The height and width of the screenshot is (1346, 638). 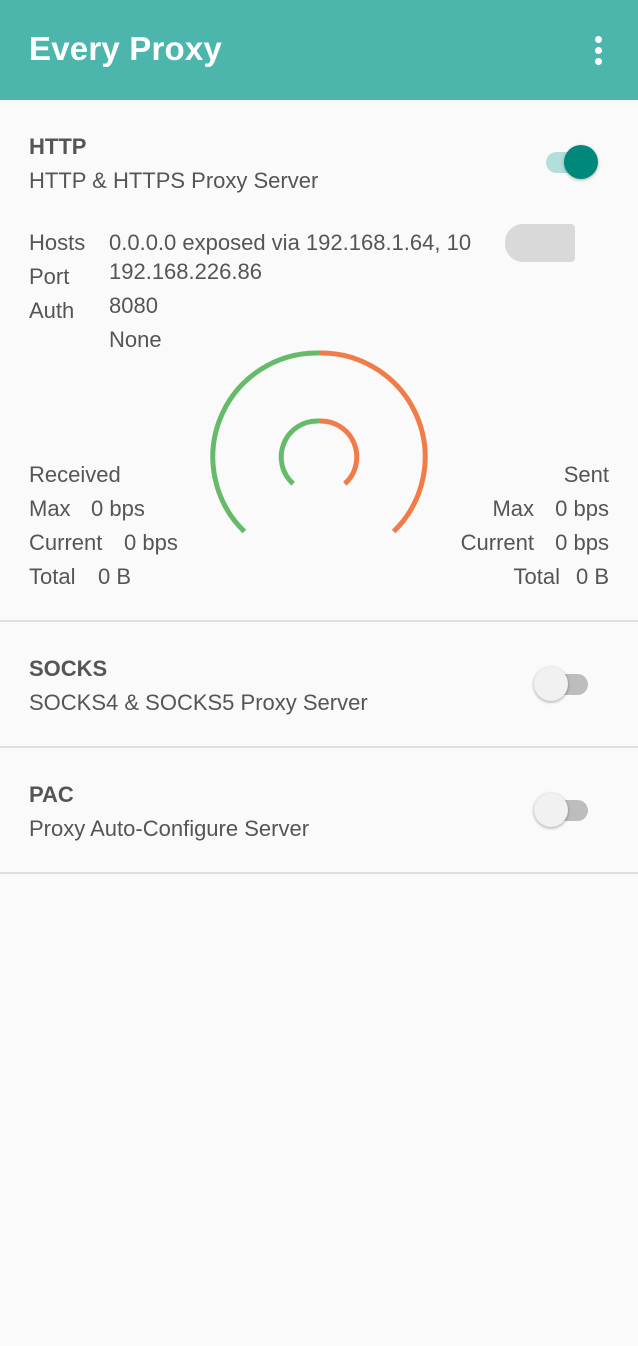 I want to click on hosts-value-line2: 192.168.226.86, so click(x=185, y=271).